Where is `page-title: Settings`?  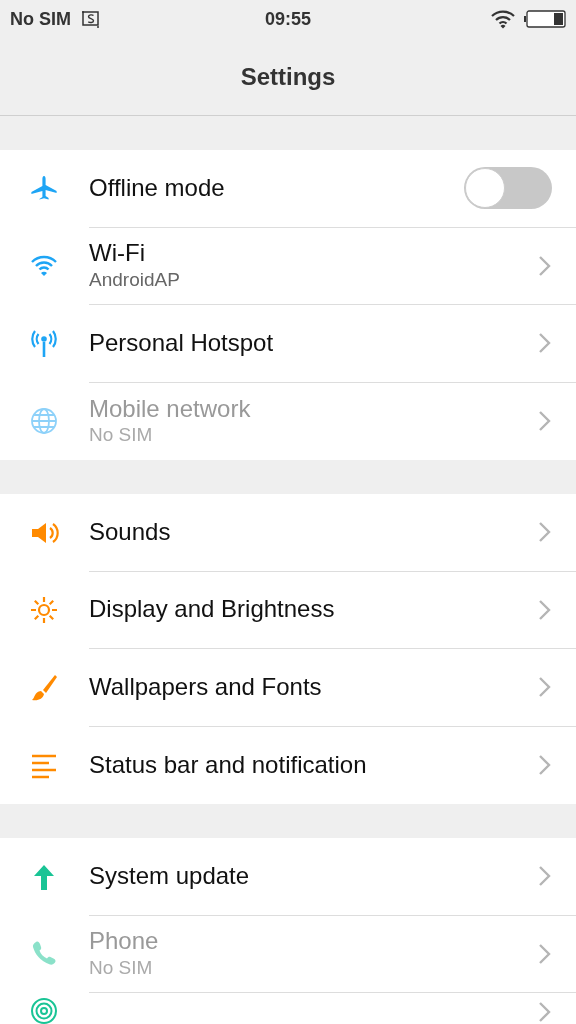
page-title: Settings is located at coordinates (288, 76).